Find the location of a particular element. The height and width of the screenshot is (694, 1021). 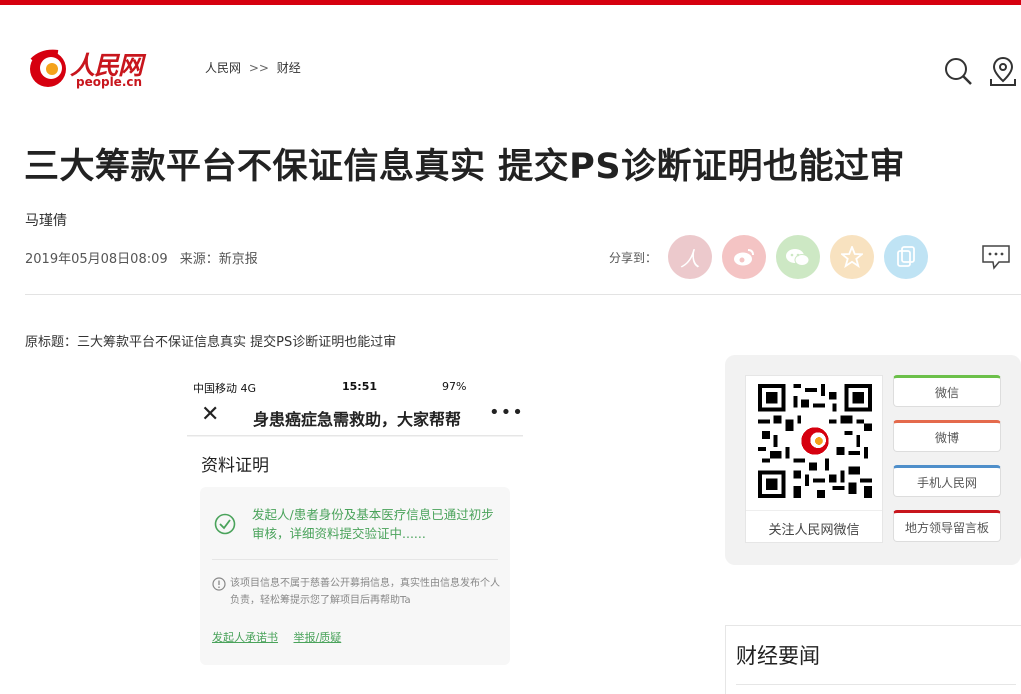

warning-icon is located at coordinates (219, 584).